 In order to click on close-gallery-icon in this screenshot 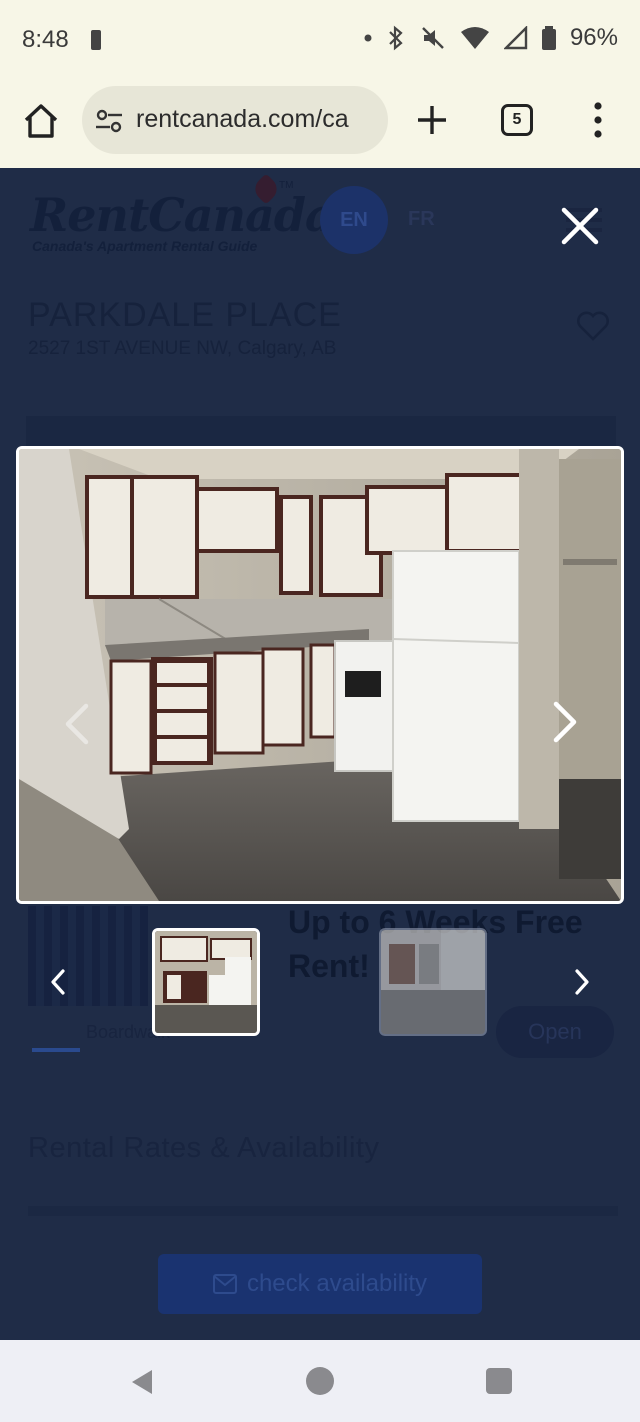, I will do `click(580, 226)`.